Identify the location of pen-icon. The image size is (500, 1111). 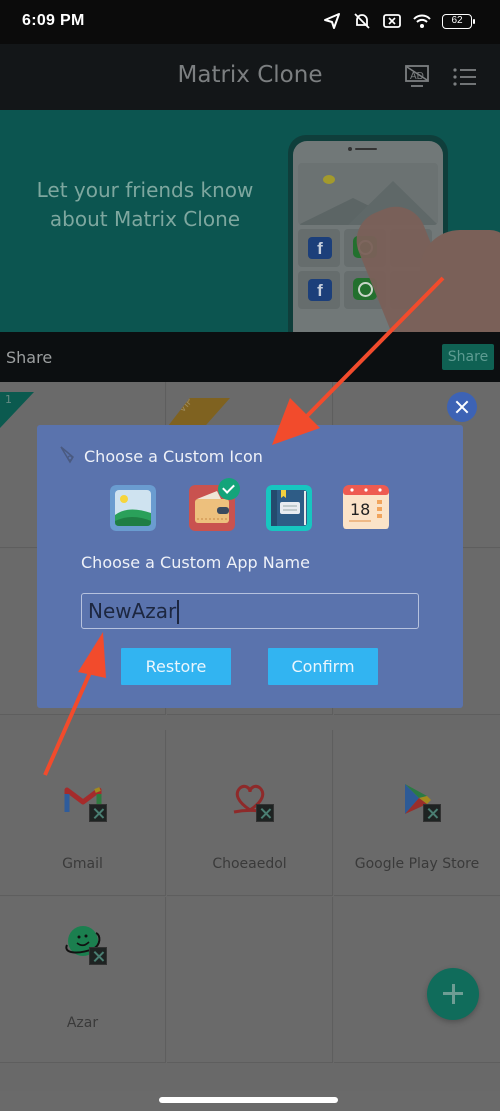
(67, 455).